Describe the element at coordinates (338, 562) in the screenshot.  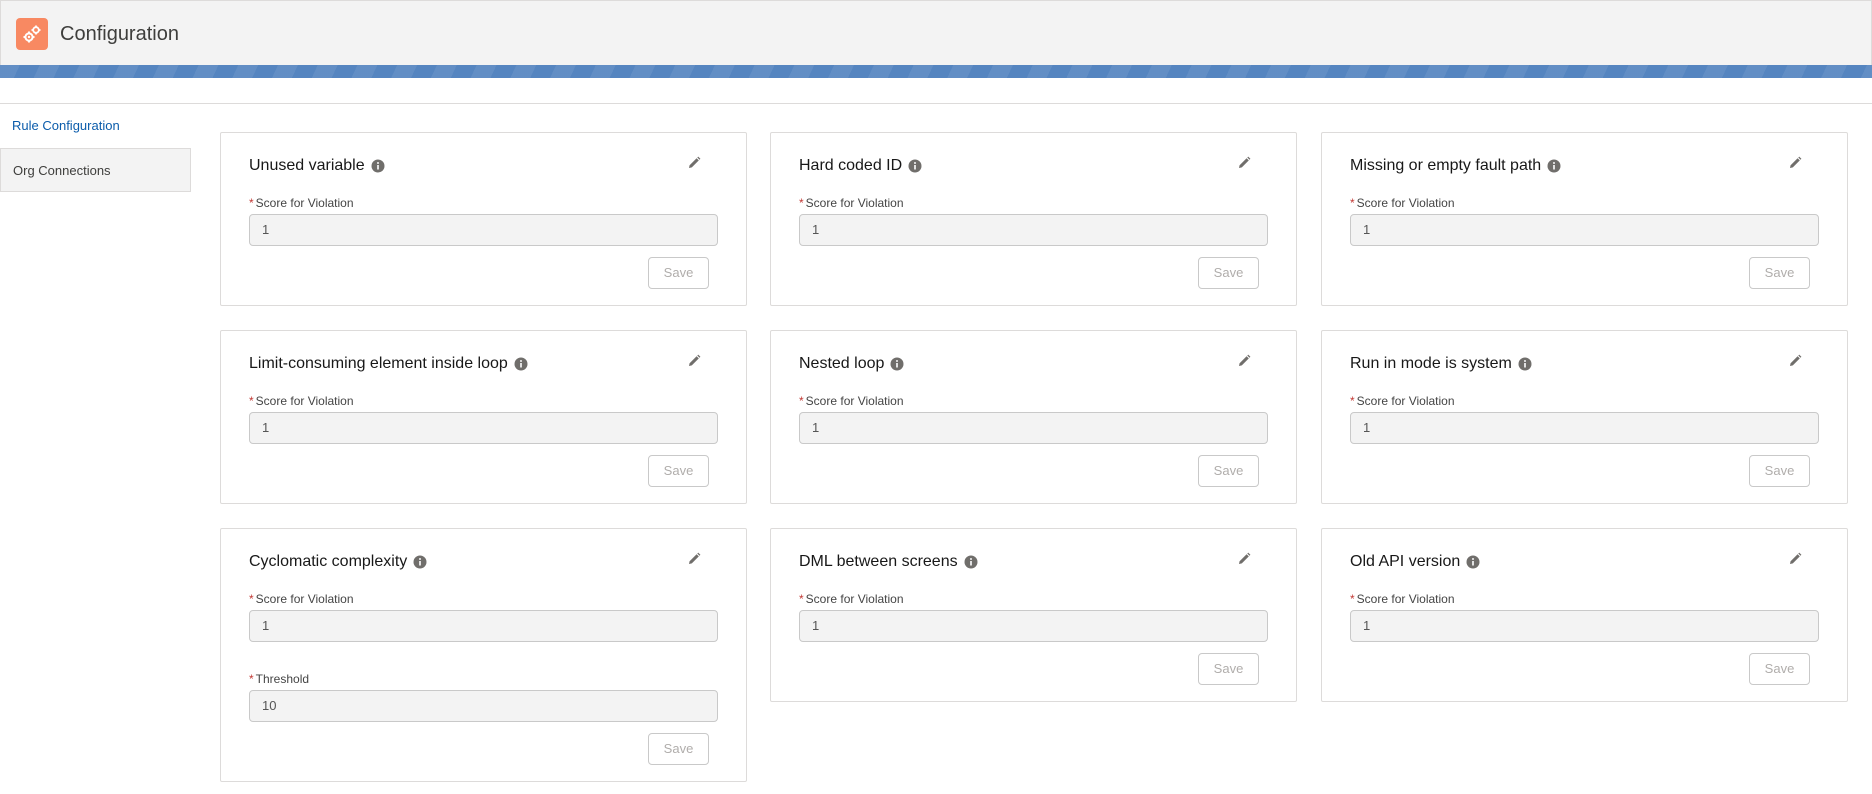
I see `rule-title: Cyclomatic complexity` at that location.